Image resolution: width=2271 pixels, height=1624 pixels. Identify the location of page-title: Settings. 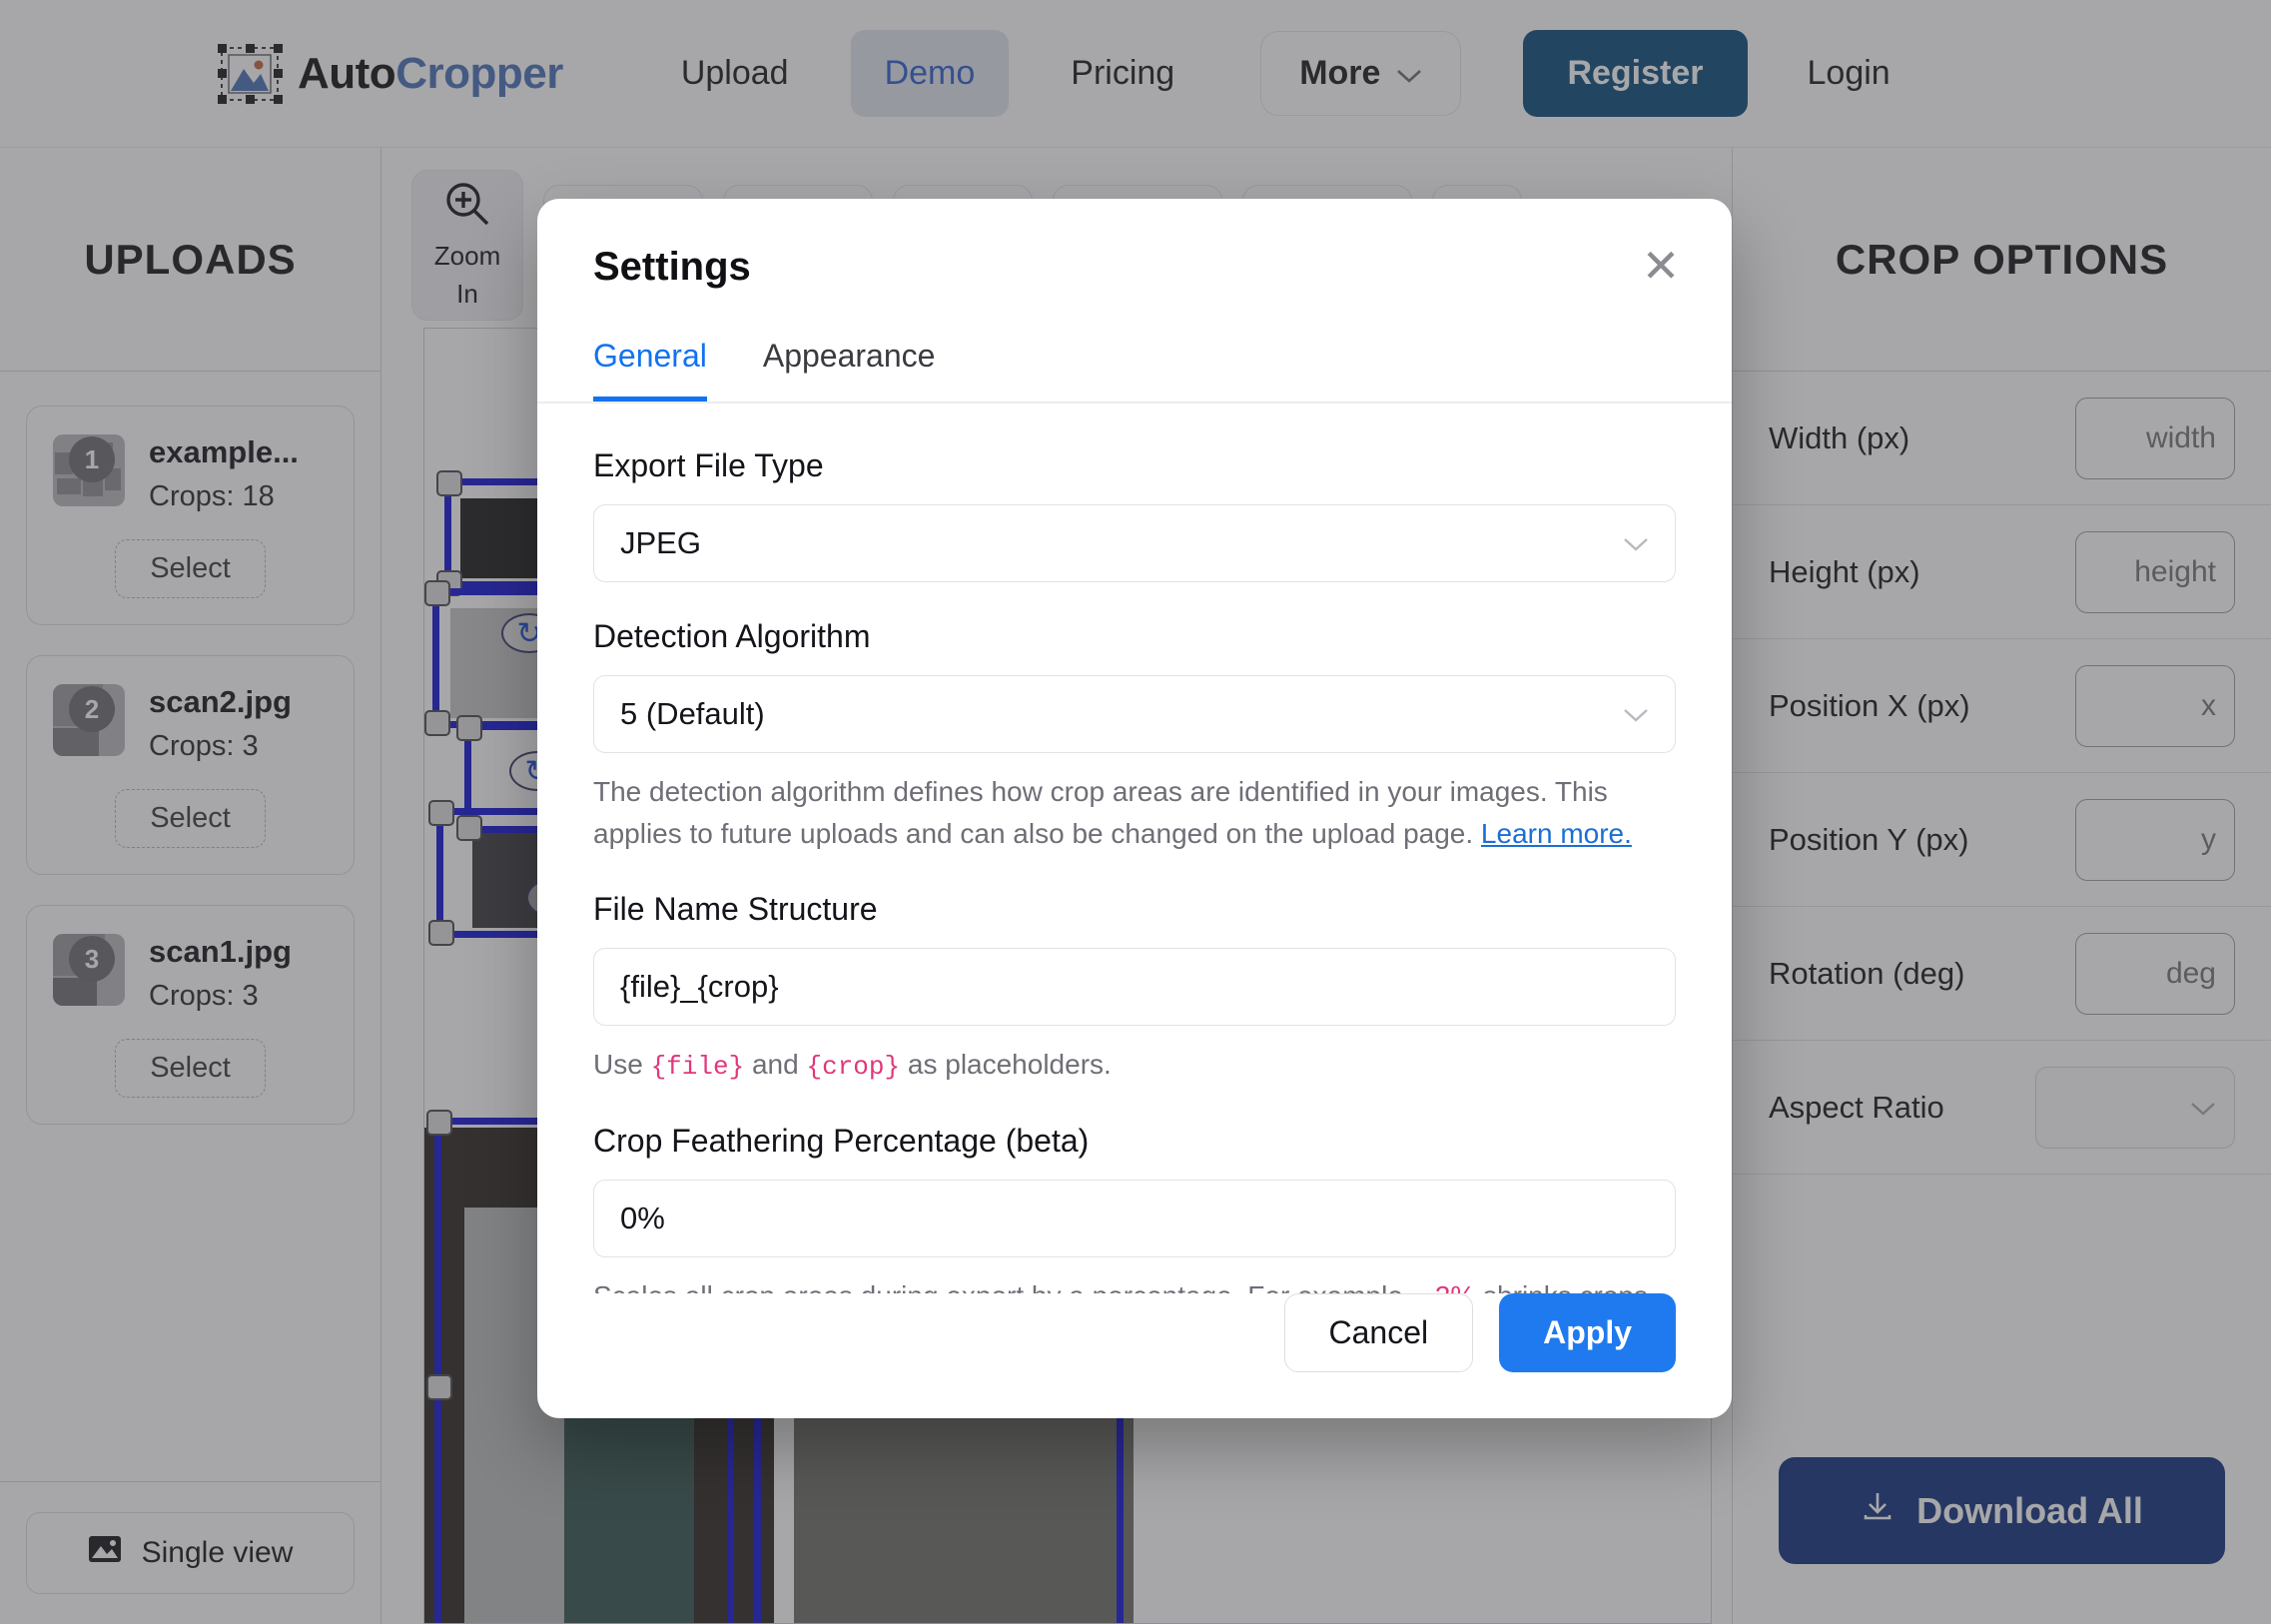
(672, 267).